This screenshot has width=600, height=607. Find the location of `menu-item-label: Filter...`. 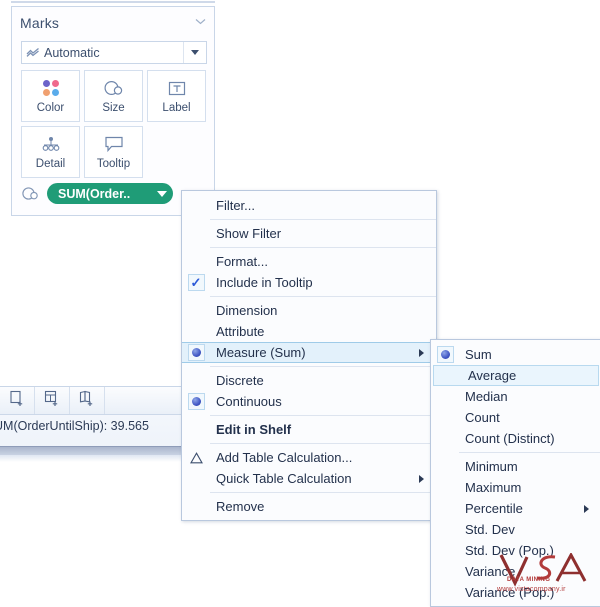

menu-item-label: Filter... is located at coordinates (236, 205).